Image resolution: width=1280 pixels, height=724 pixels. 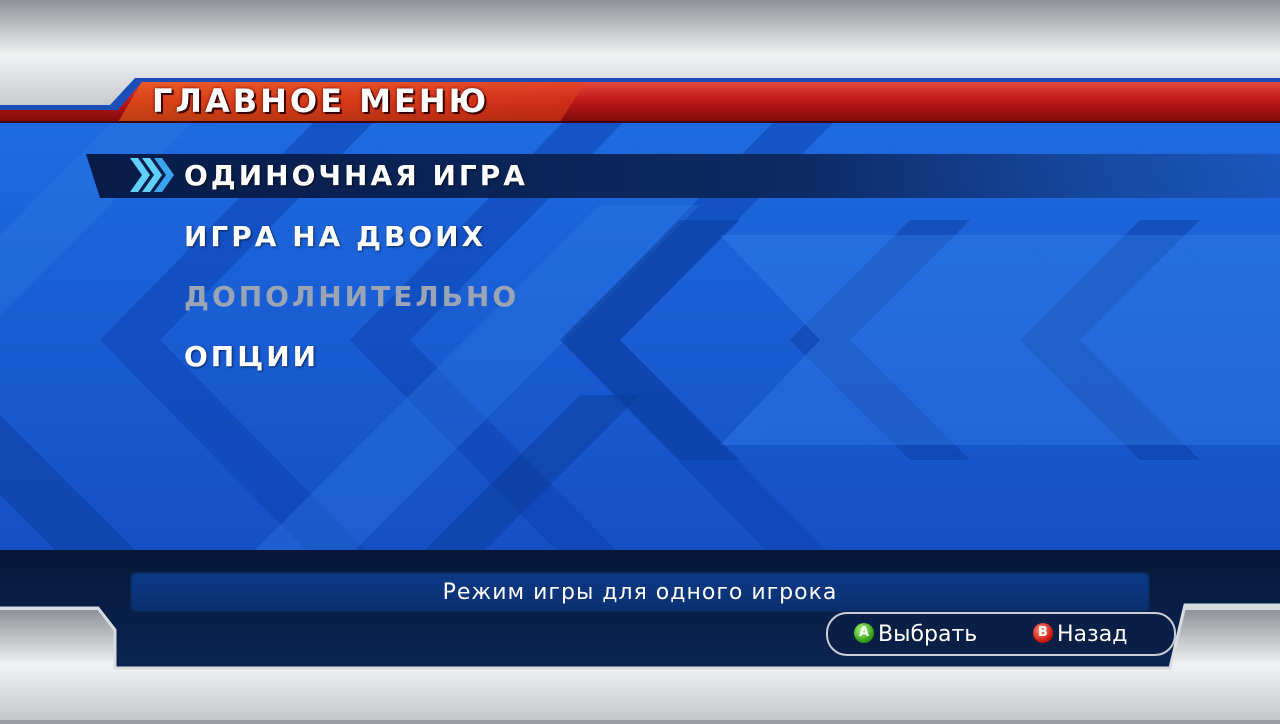 I want to click on back-button: B Назад, so click(x=1080, y=635).